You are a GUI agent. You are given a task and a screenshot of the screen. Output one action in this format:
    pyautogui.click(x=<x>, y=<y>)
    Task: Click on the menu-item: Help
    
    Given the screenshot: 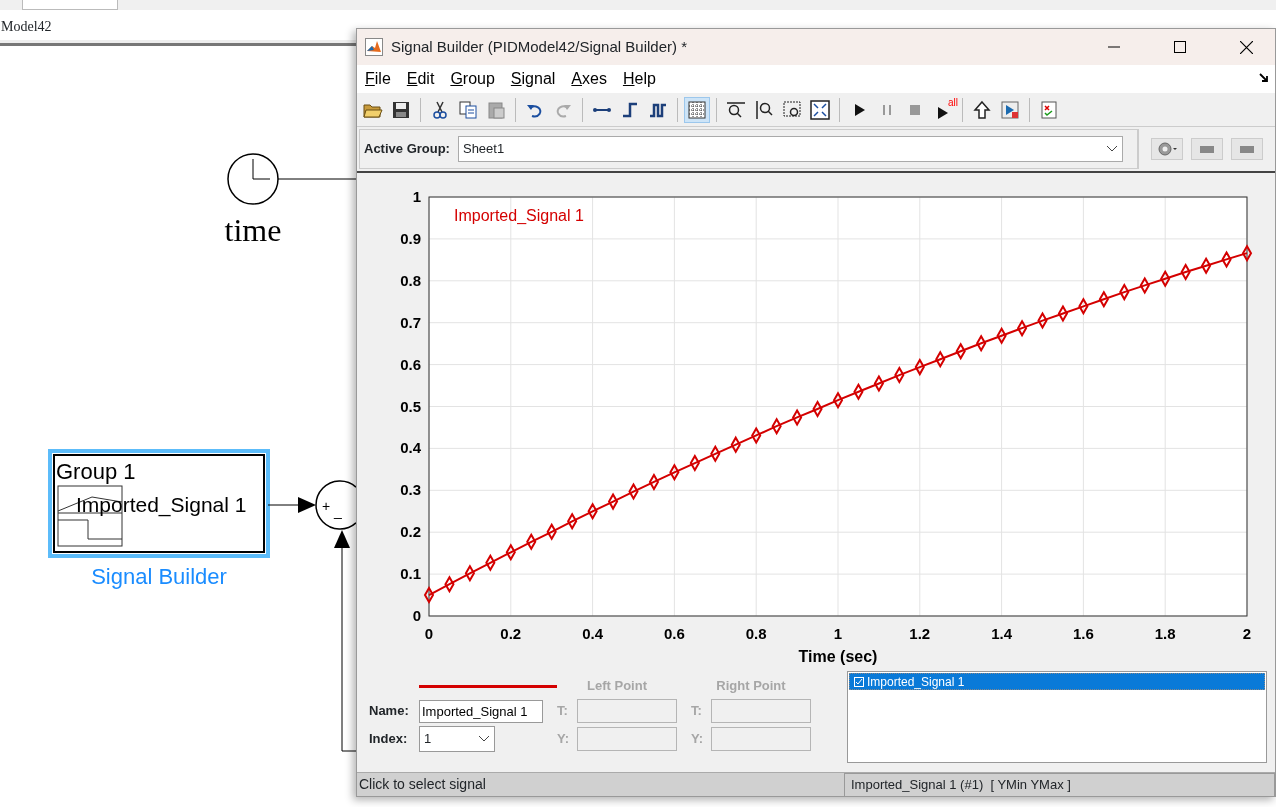 What is the action you would take?
    pyautogui.click(x=639, y=79)
    